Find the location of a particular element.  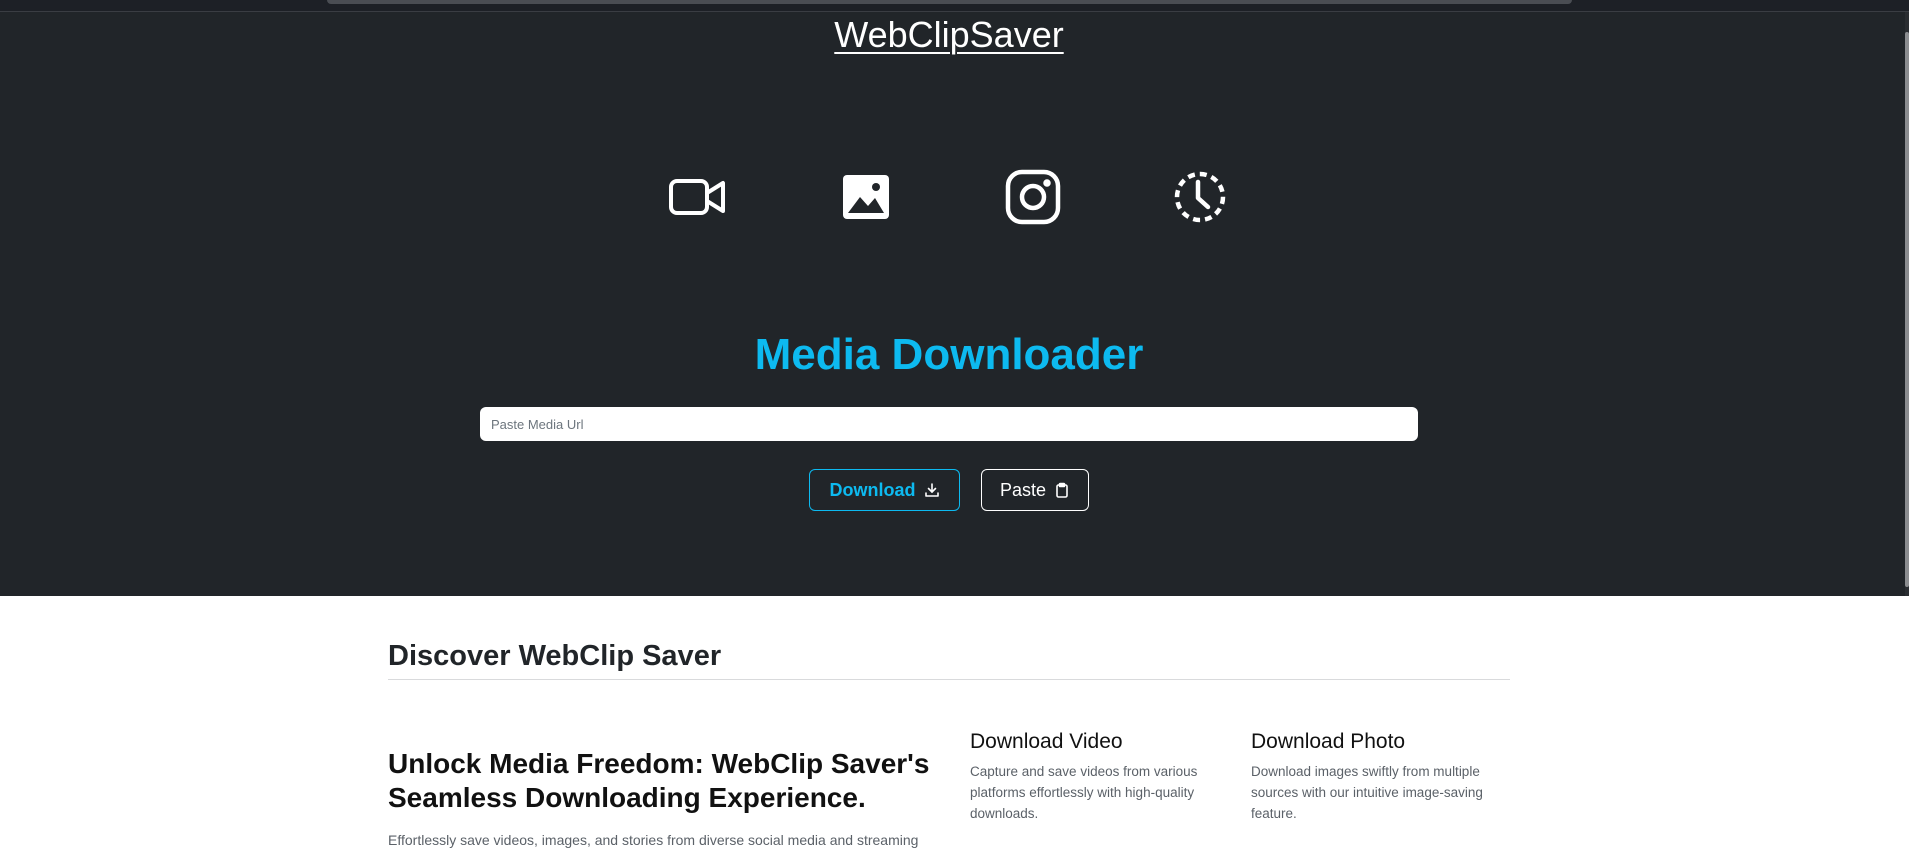

paste-button: Paste is located at coordinates (1035, 490).